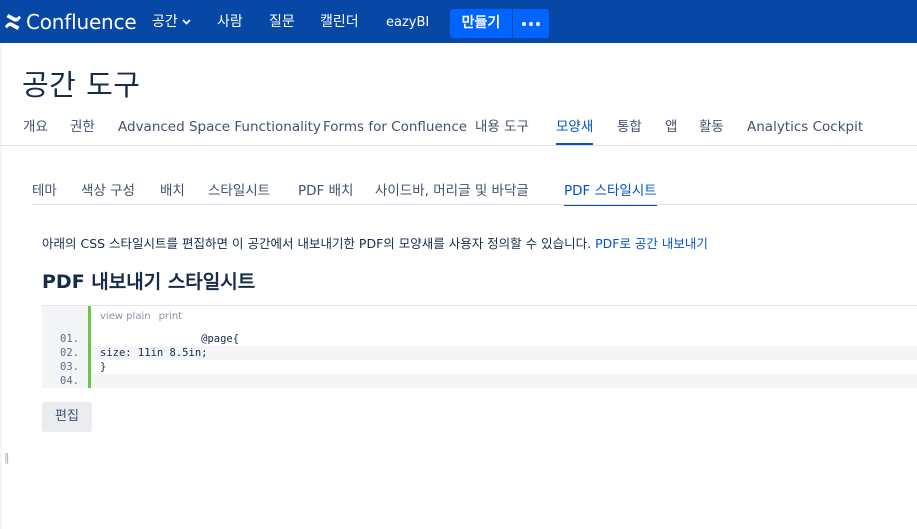 The width and height of the screenshot is (917, 529). I want to click on confluence-logo-icon, so click(13, 22).